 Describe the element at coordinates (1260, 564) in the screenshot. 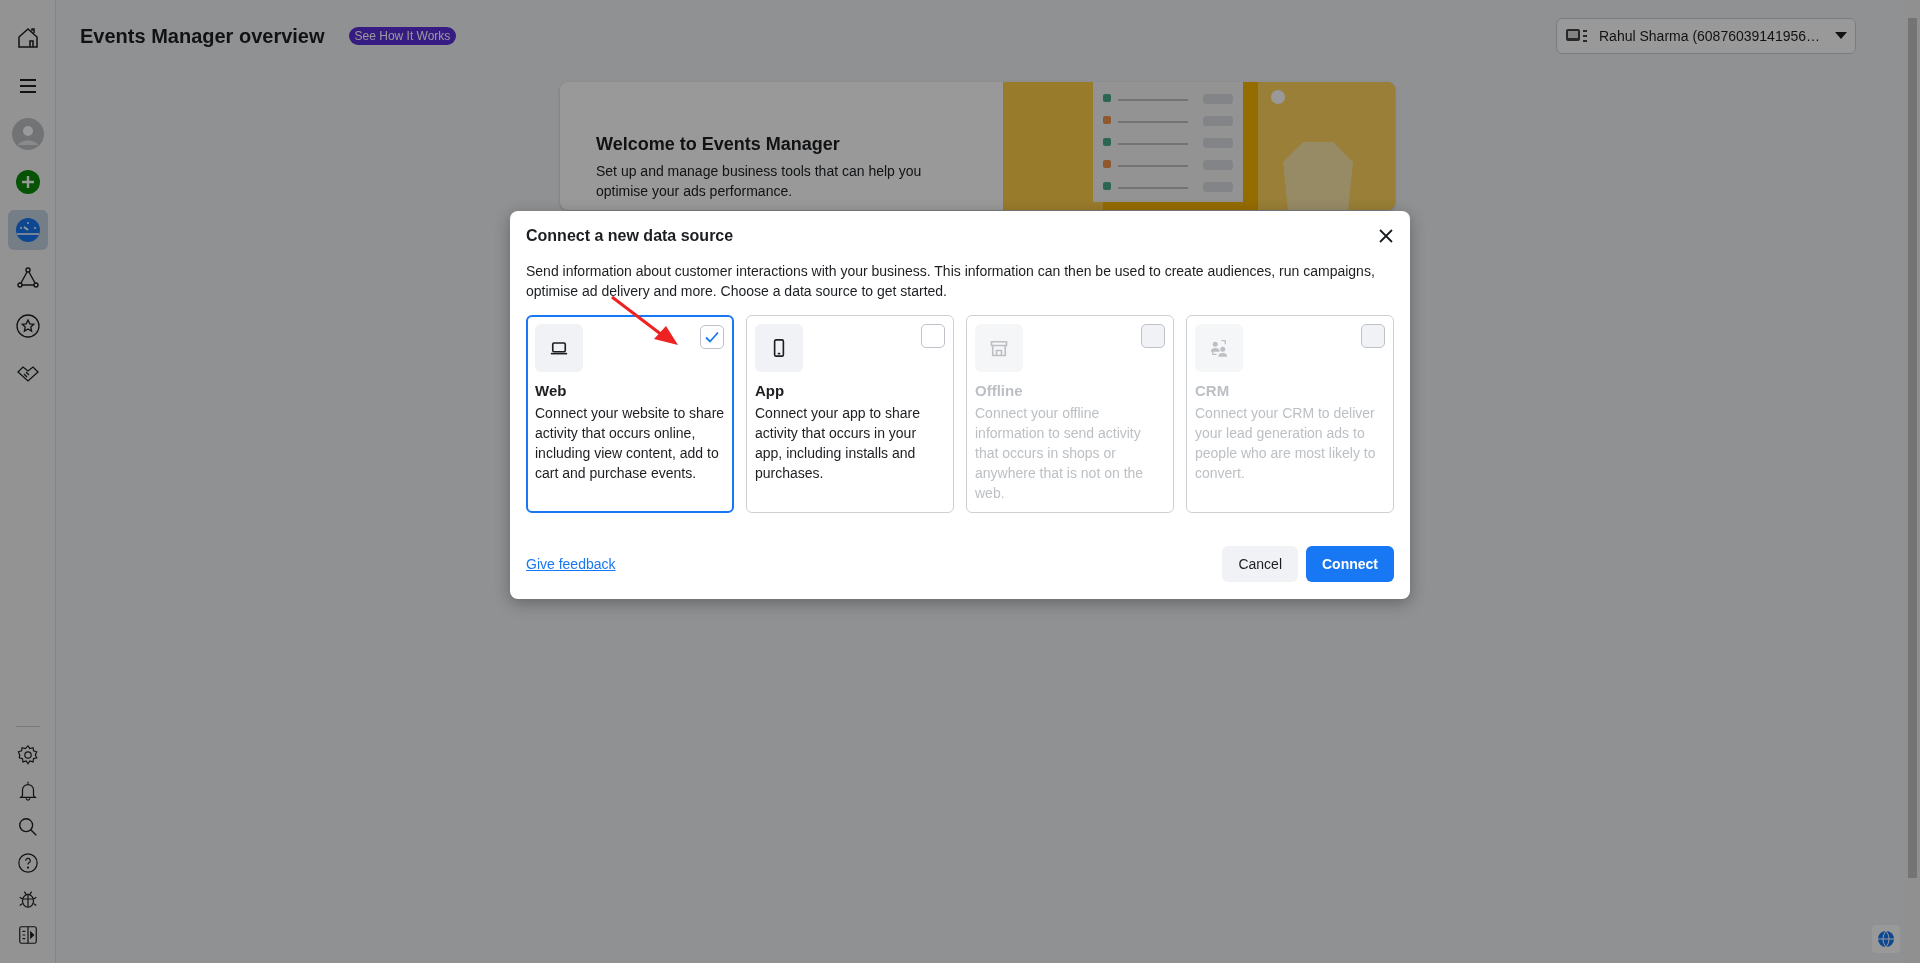

I see `cancel-button: Cancel` at that location.